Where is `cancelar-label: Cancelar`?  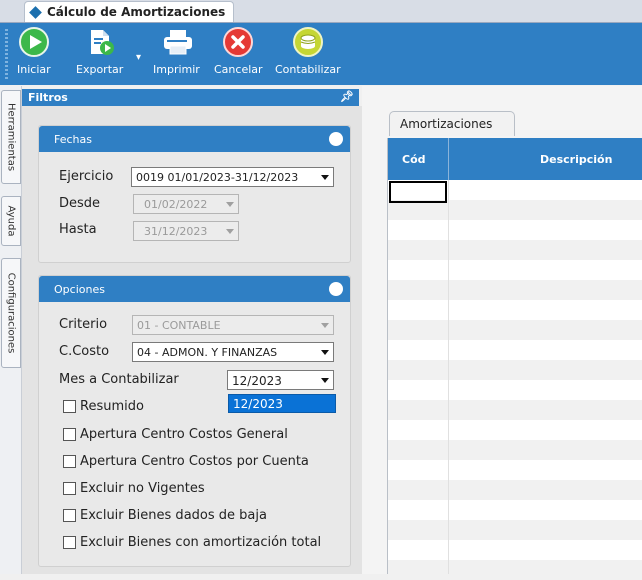
cancelar-label: Cancelar is located at coordinates (238, 69).